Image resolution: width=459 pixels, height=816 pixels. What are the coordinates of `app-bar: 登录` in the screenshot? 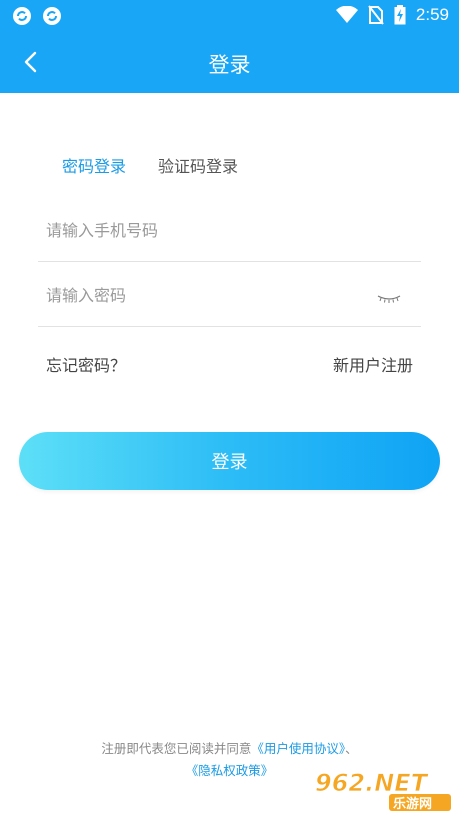 It's located at (229, 62).